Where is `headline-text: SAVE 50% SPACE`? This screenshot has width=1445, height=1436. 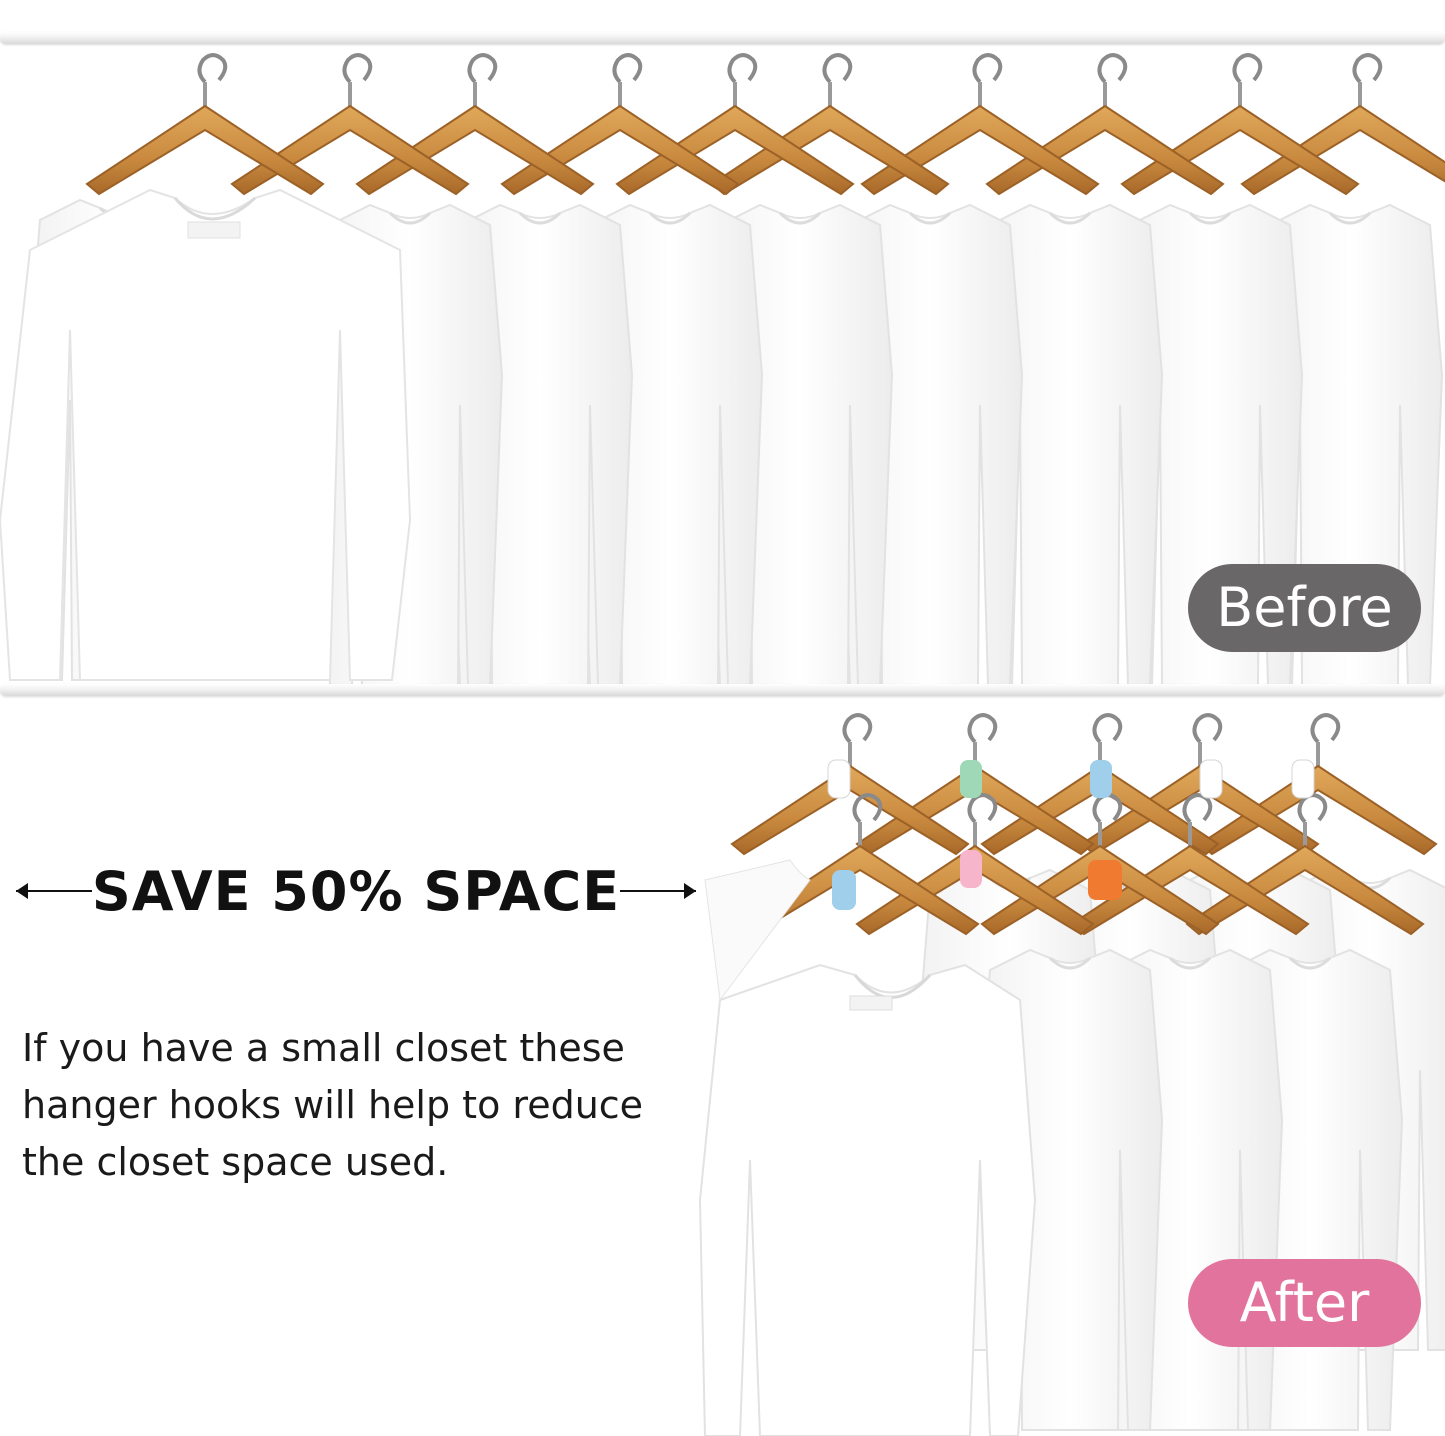
headline-text: SAVE 50% SPACE is located at coordinates (356, 891).